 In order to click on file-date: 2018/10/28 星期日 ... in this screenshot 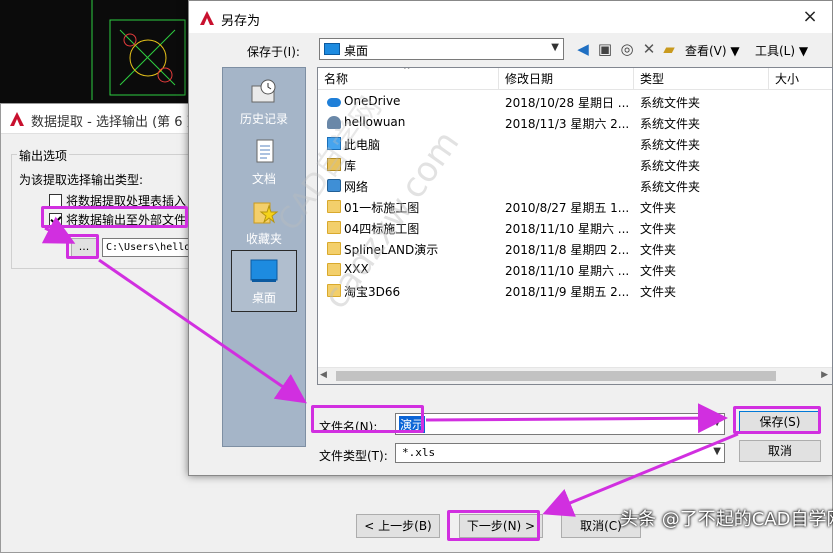, I will do `click(567, 103)`.